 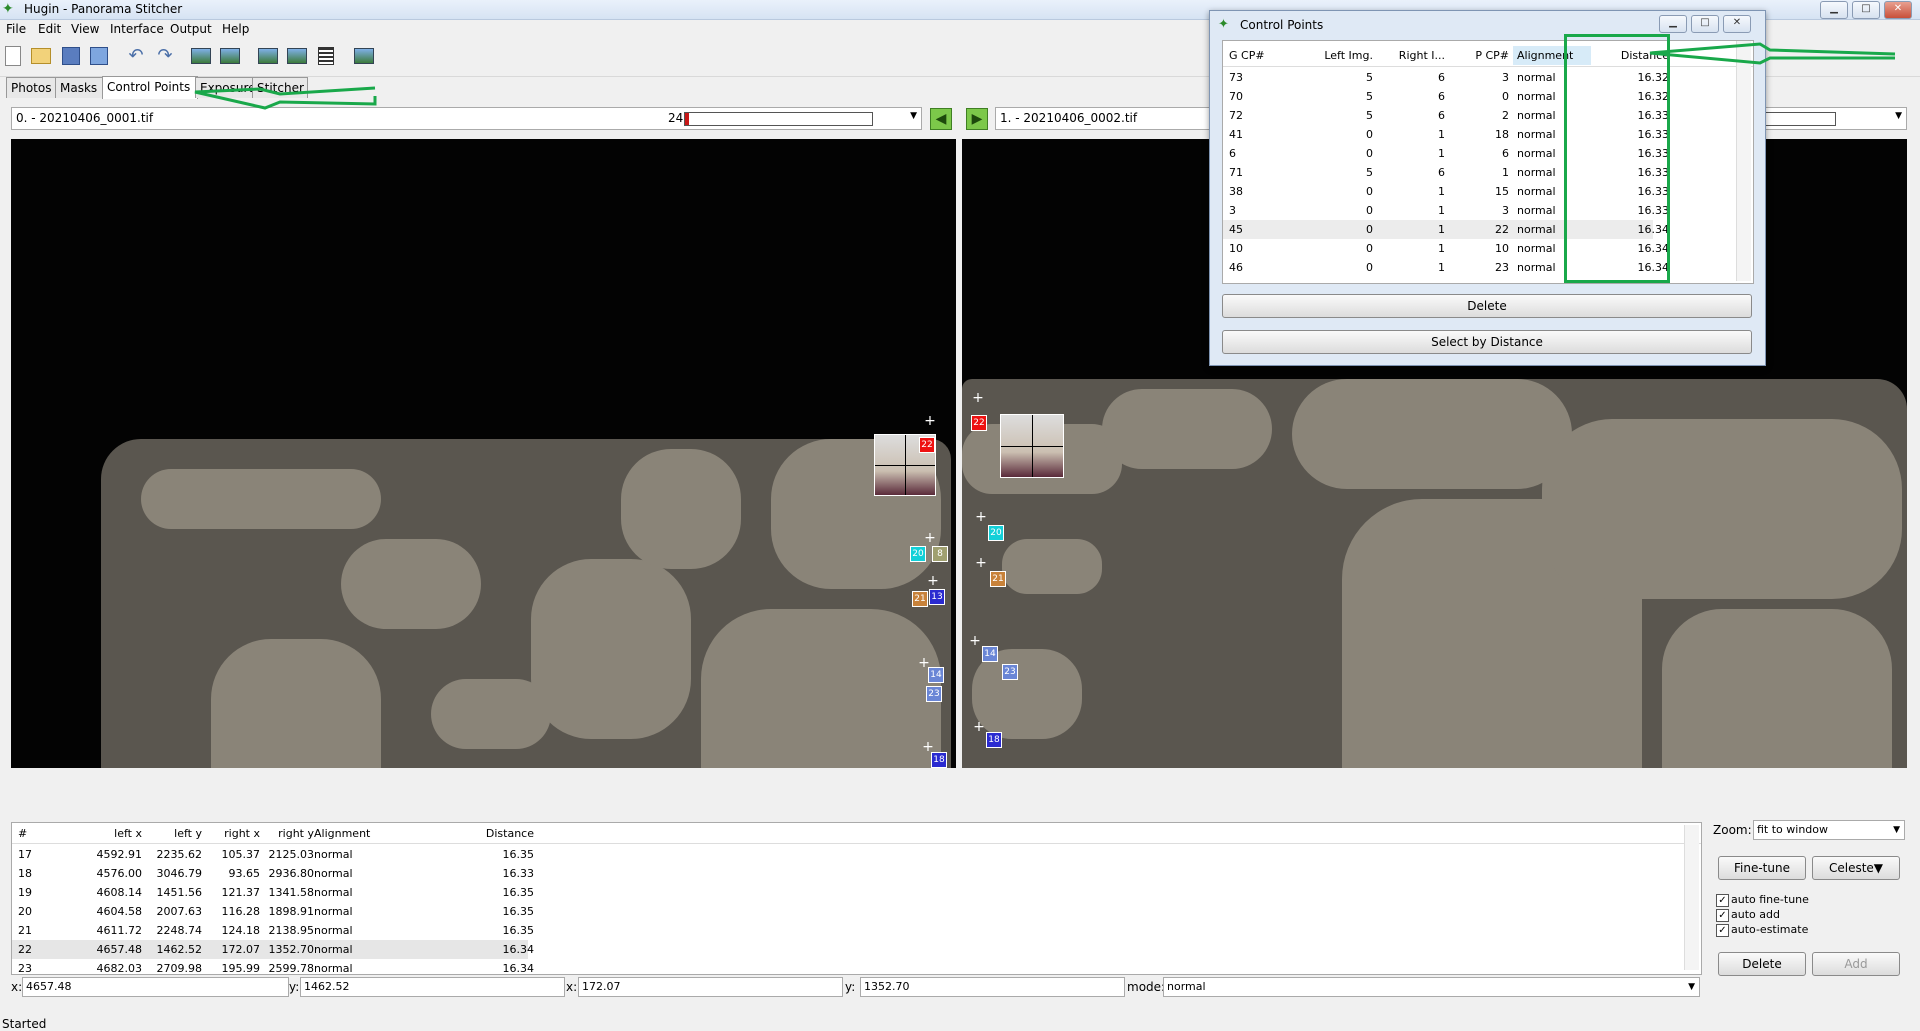 What do you see at coordinates (119, 873) in the screenshot?
I see `table-cell: 4576.00` at bounding box center [119, 873].